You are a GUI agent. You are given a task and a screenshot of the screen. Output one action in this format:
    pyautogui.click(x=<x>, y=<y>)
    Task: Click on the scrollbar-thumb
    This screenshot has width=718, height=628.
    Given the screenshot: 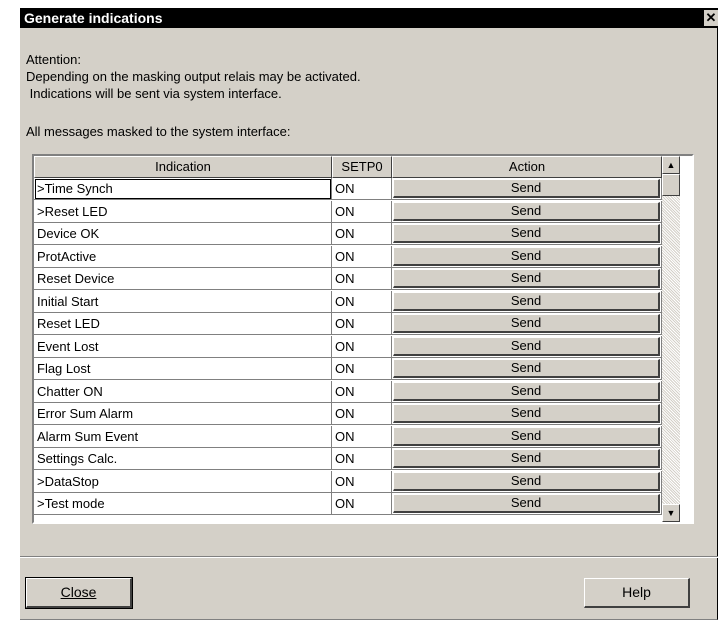 What is the action you would take?
    pyautogui.click(x=671, y=185)
    